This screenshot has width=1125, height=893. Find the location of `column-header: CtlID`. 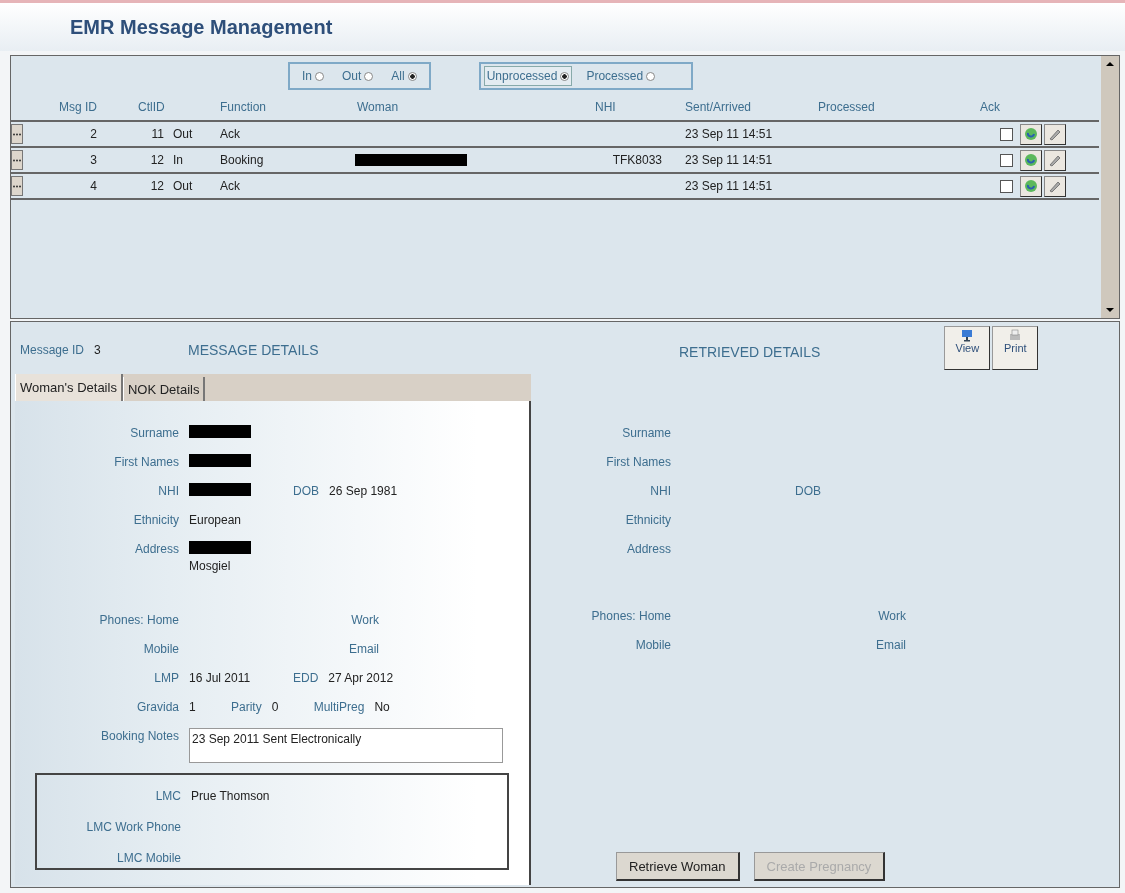

column-header: CtlID is located at coordinates (151, 107).